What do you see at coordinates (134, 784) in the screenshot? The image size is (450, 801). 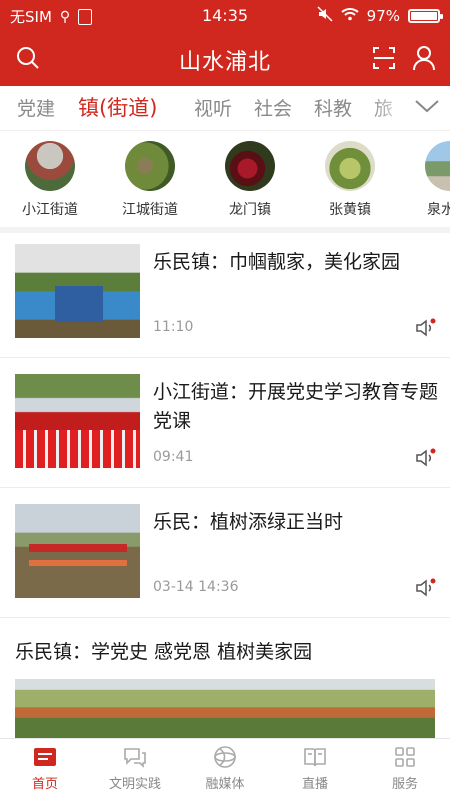 I see `nav-label: 文明实践` at bounding box center [134, 784].